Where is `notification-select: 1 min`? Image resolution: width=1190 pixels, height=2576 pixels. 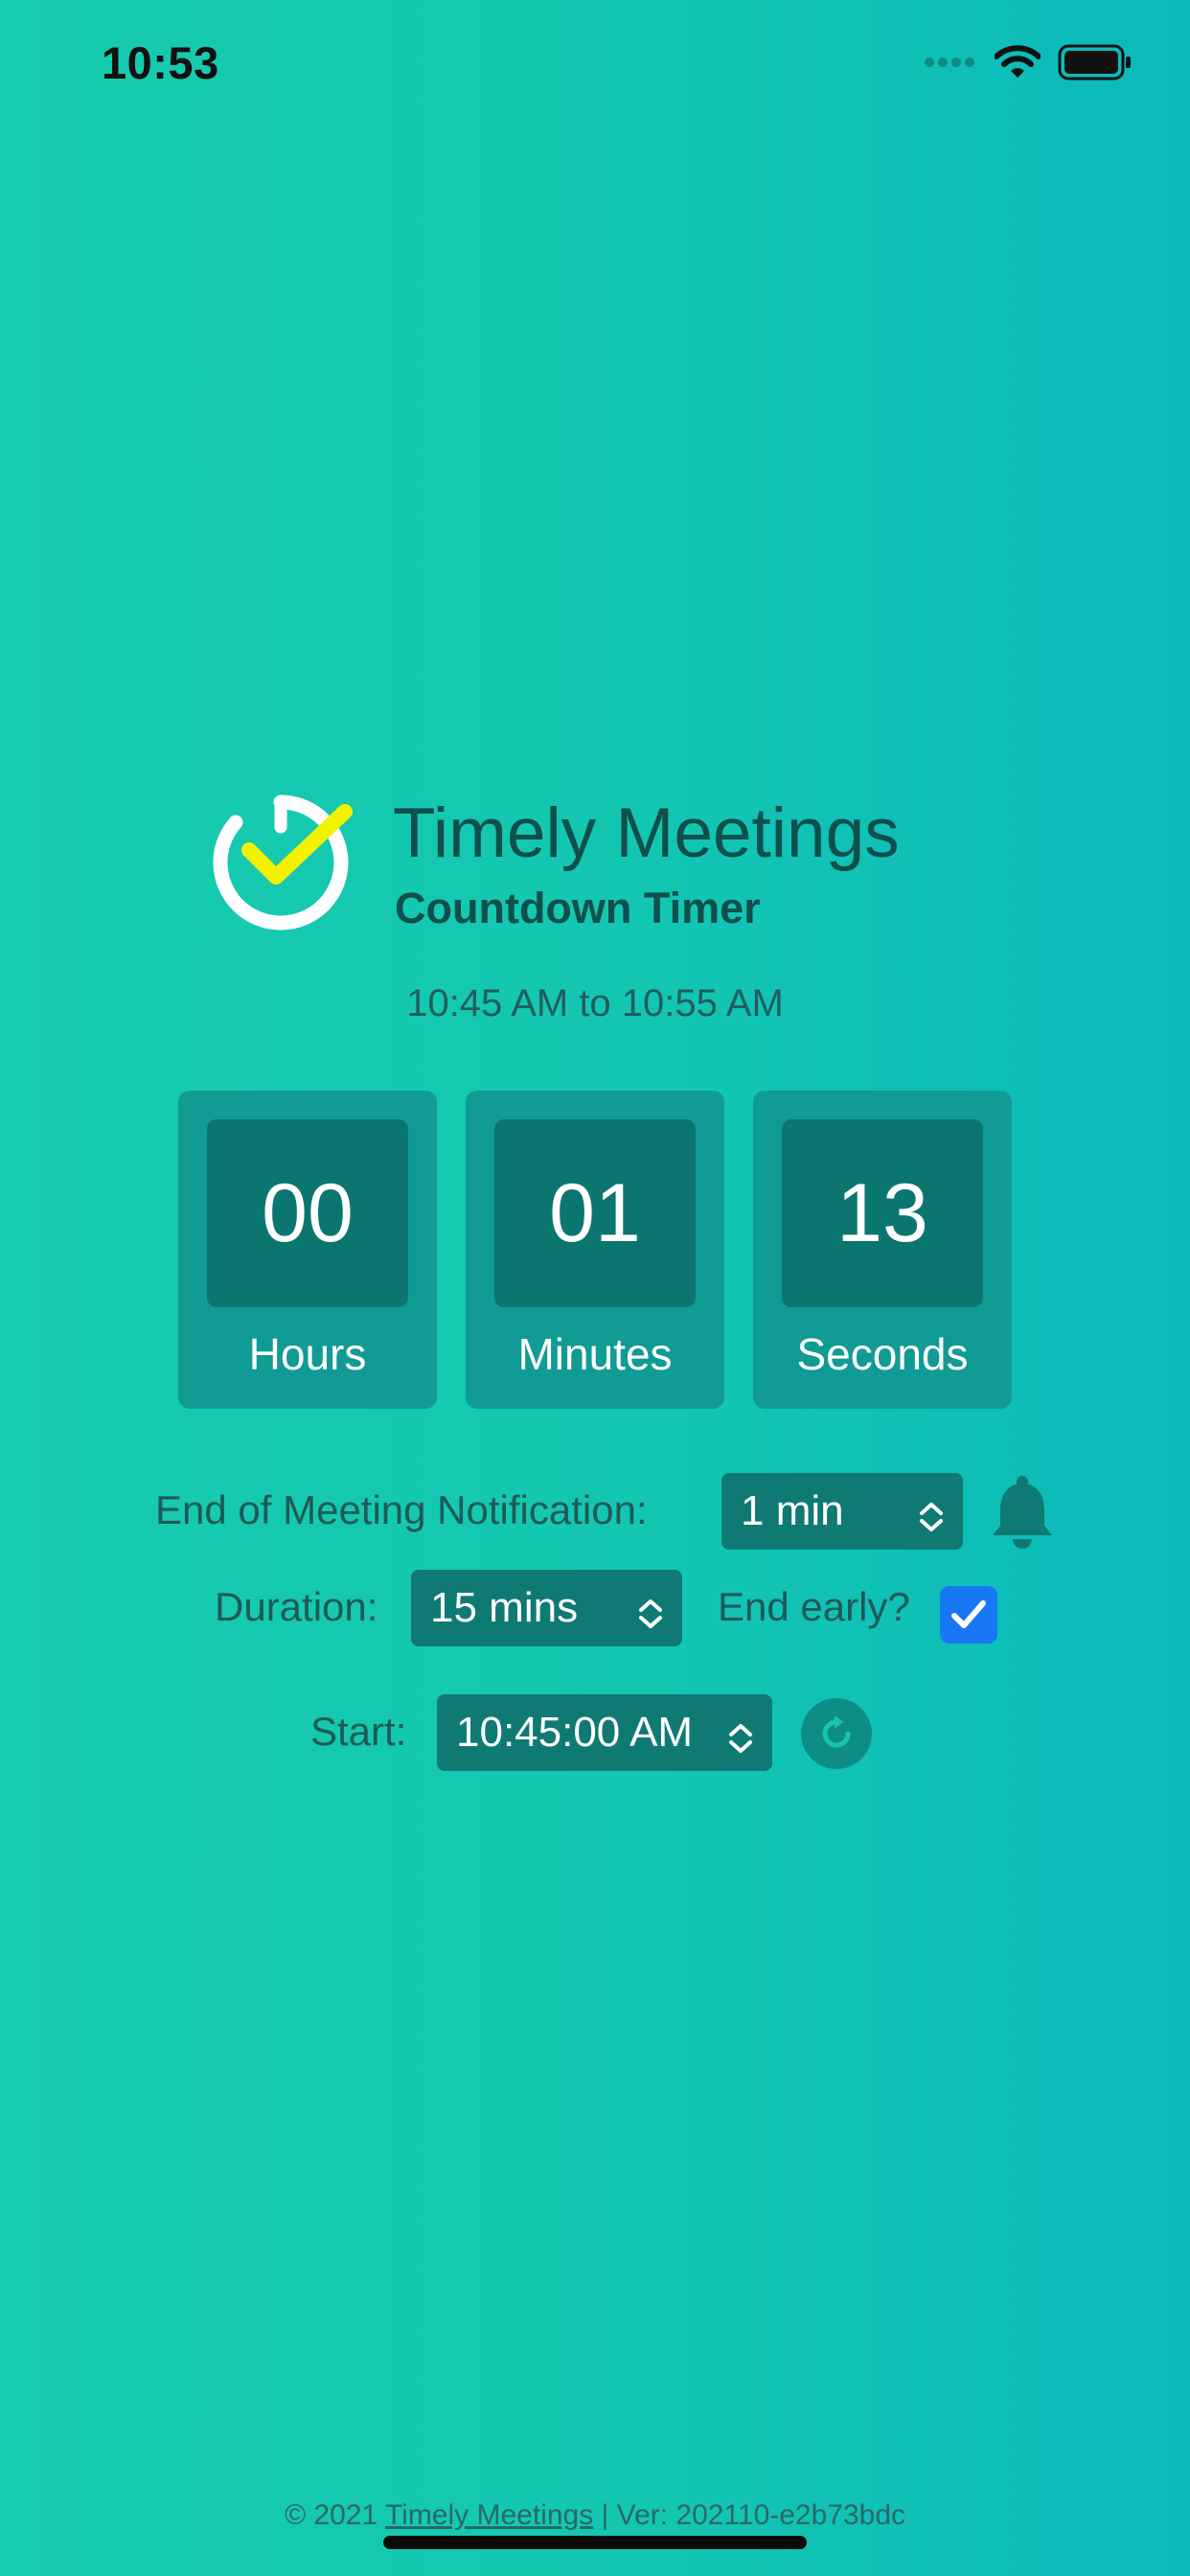
notification-select: 1 min is located at coordinates (842, 1511).